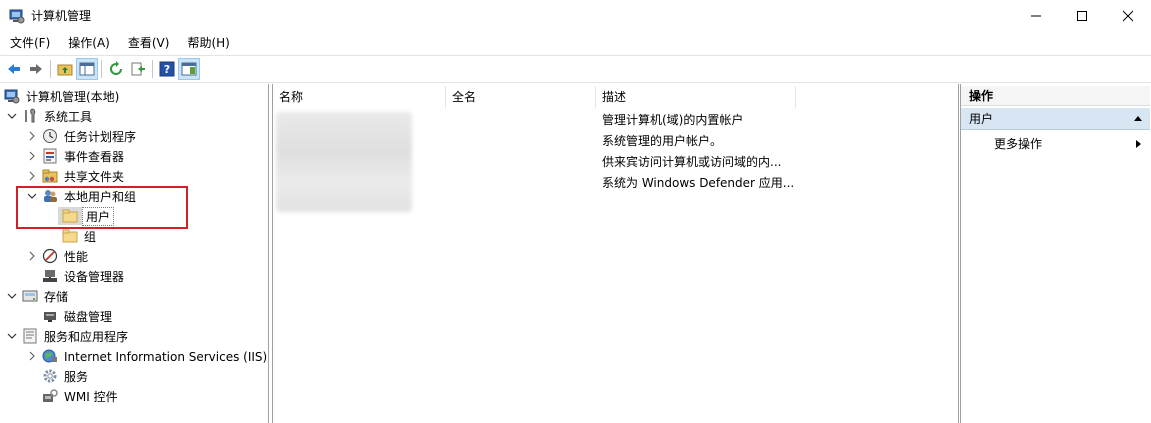 The width and height of the screenshot is (1151, 423). I want to click on tree-item-task-scheduler: 任务计划程序, so click(82, 136).